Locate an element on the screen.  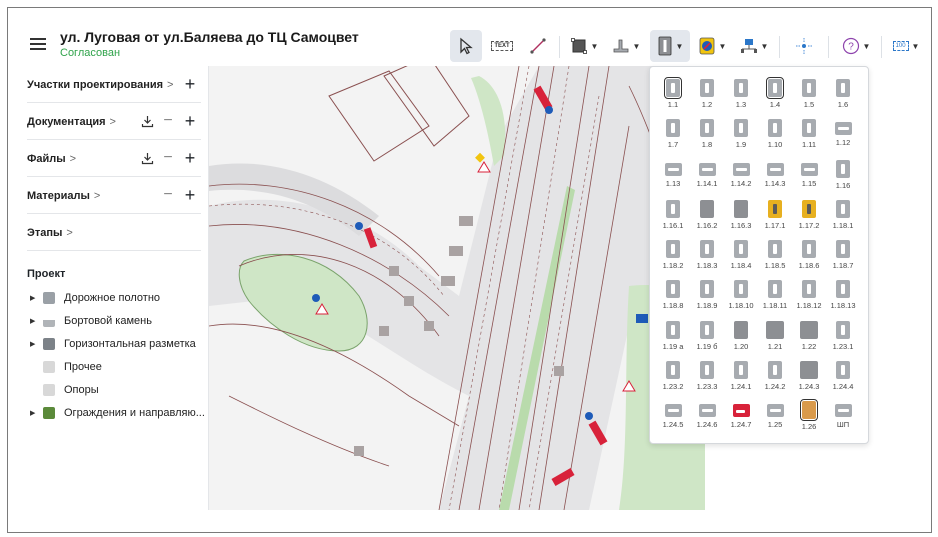
road-marking-item: 1.14.3 is located at coordinates (775, 176).